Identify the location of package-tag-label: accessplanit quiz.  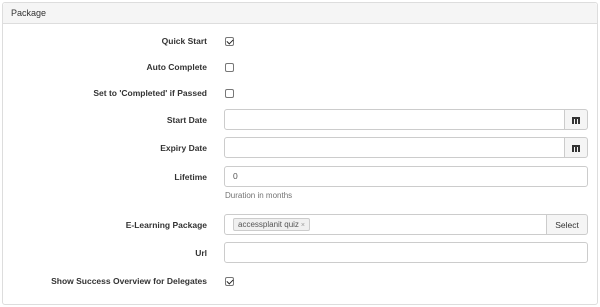
(268, 224).